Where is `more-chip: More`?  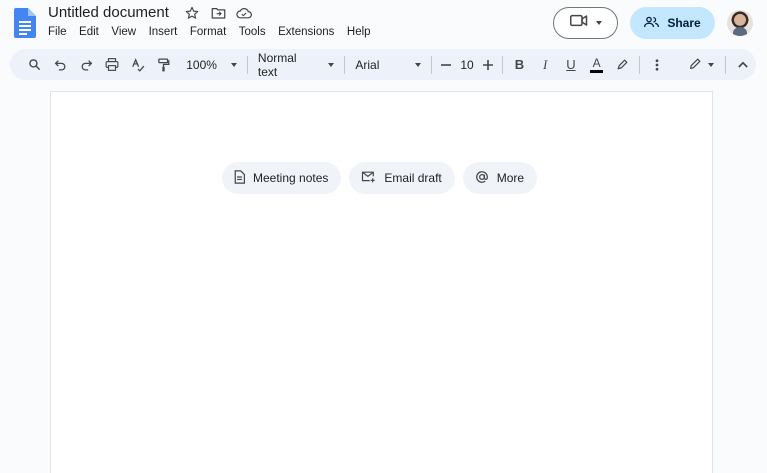
more-chip: More is located at coordinates (500, 178).